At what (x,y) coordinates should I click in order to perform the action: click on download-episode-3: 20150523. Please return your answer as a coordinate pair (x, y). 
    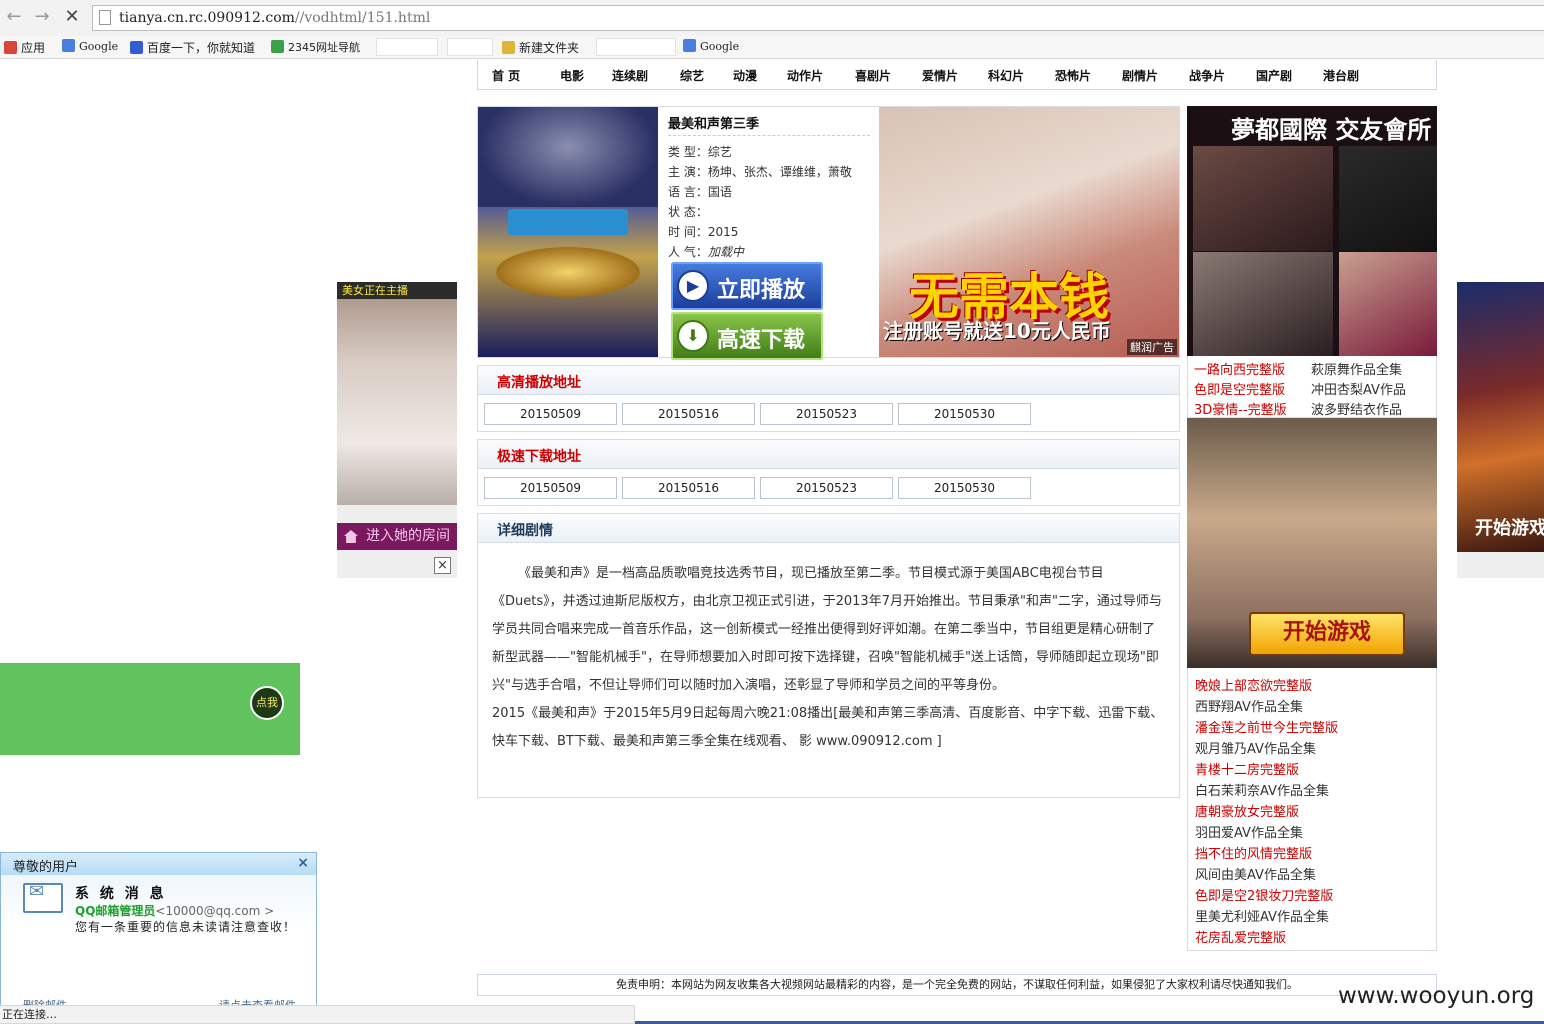
    Looking at the image, I should click on (826, 488).